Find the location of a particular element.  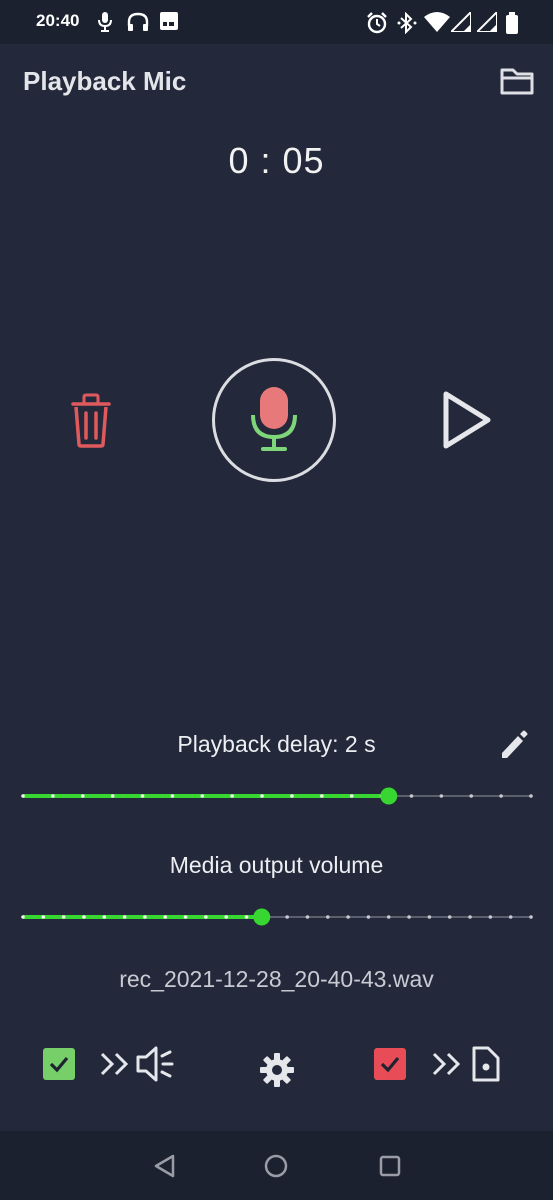

recents-icon is located at coordinates (390, 1168).